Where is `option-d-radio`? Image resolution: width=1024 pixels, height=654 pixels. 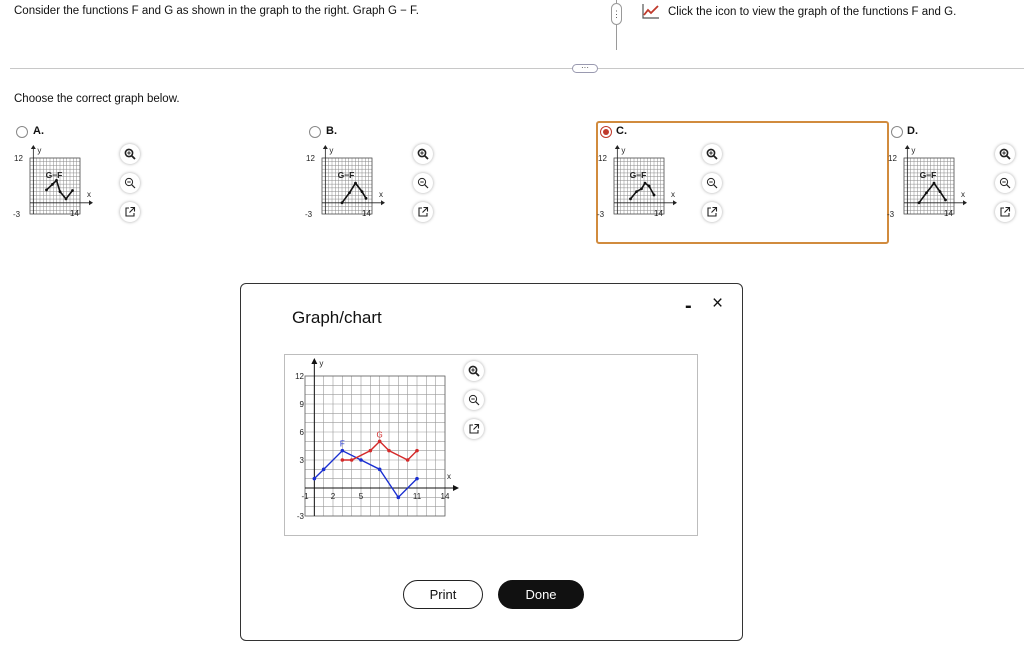 option-d-radio is located at coordinates (897, 132).